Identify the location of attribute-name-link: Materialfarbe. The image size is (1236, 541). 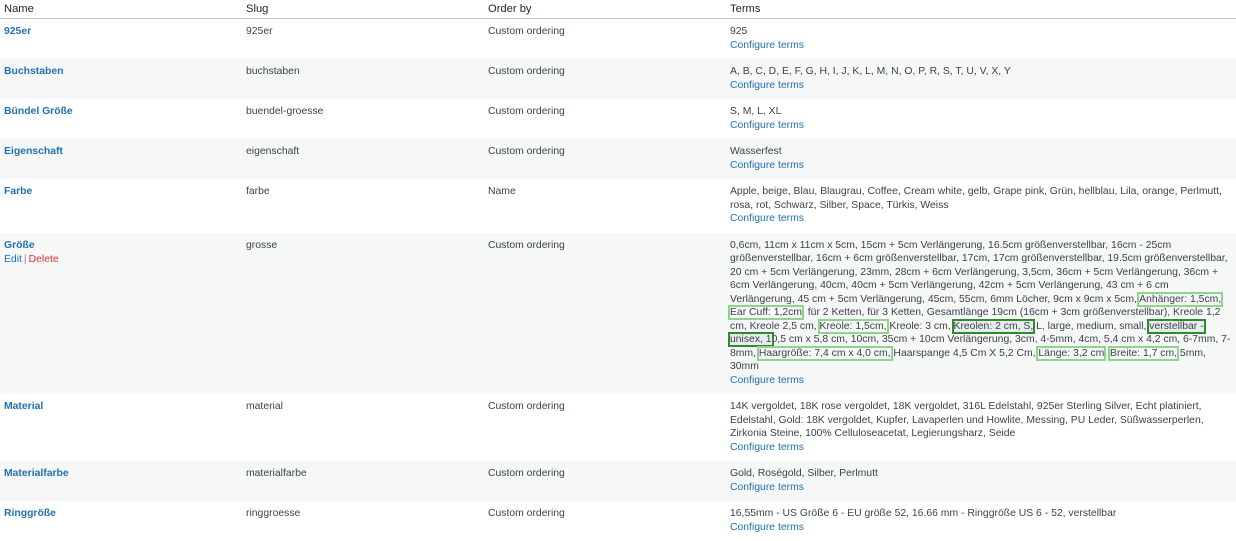
(36, 473).